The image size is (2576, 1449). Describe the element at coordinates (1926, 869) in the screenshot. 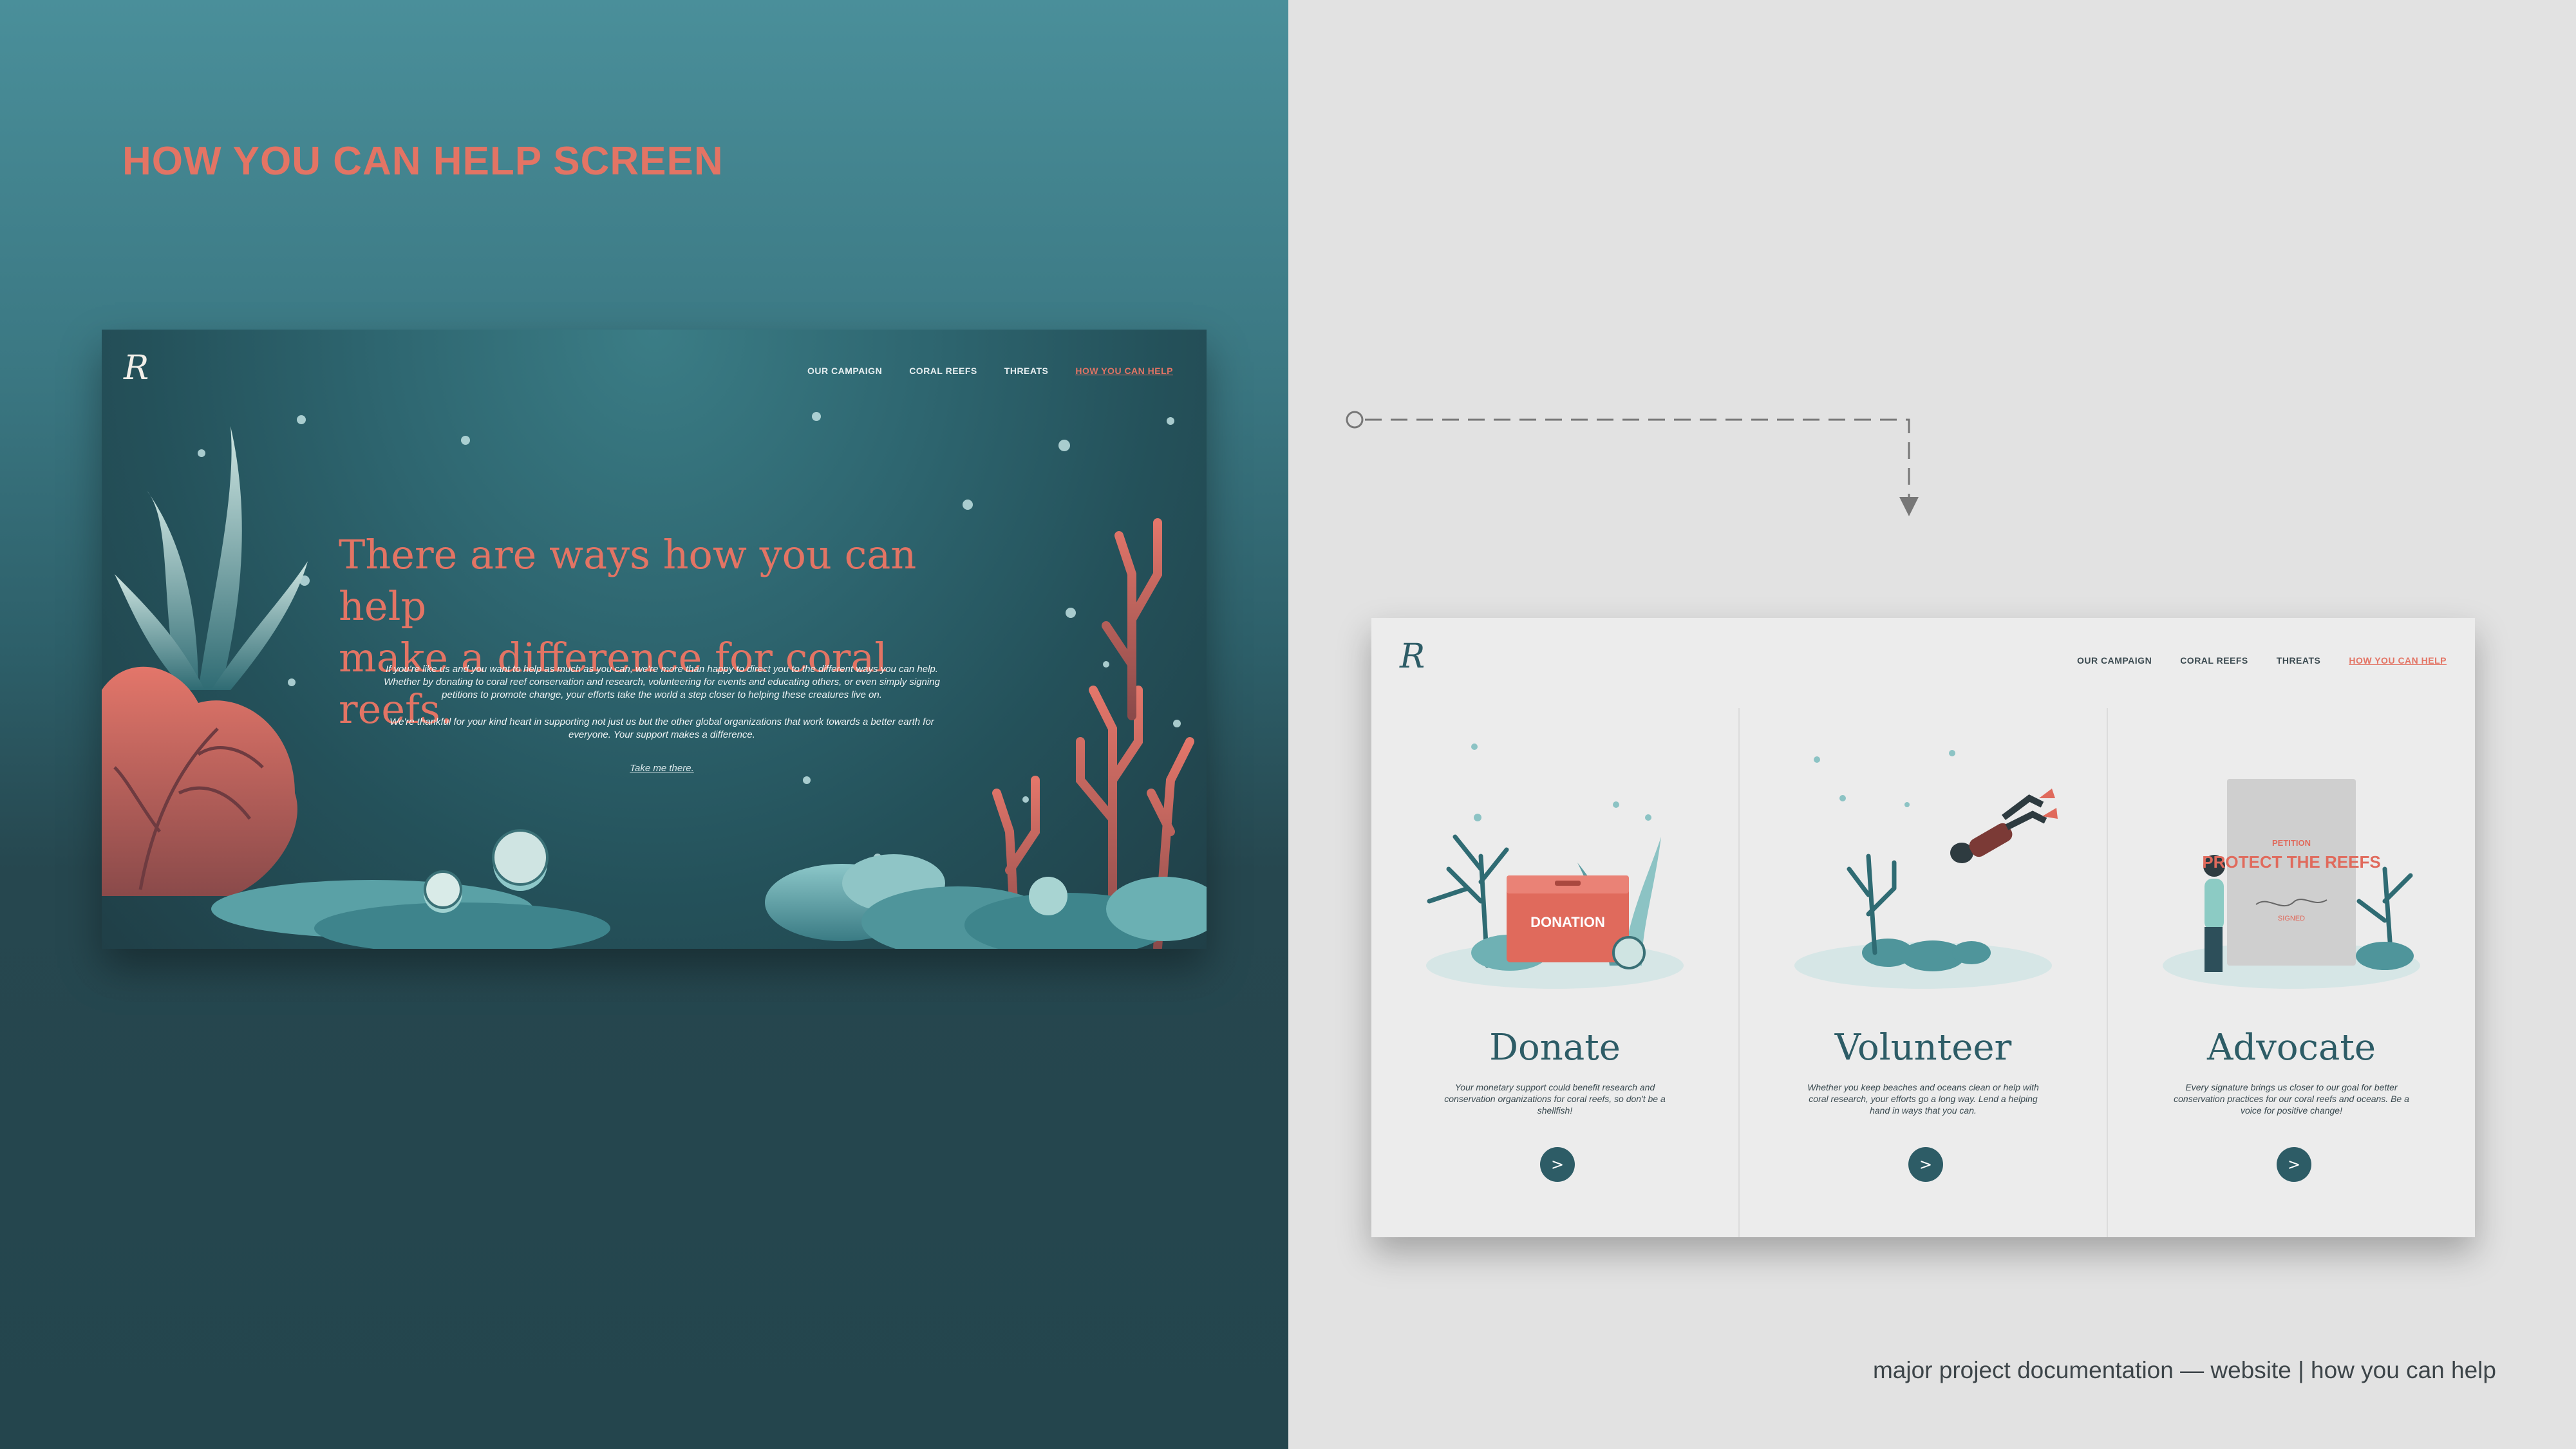

I see `volunteer-illustration` at that location.